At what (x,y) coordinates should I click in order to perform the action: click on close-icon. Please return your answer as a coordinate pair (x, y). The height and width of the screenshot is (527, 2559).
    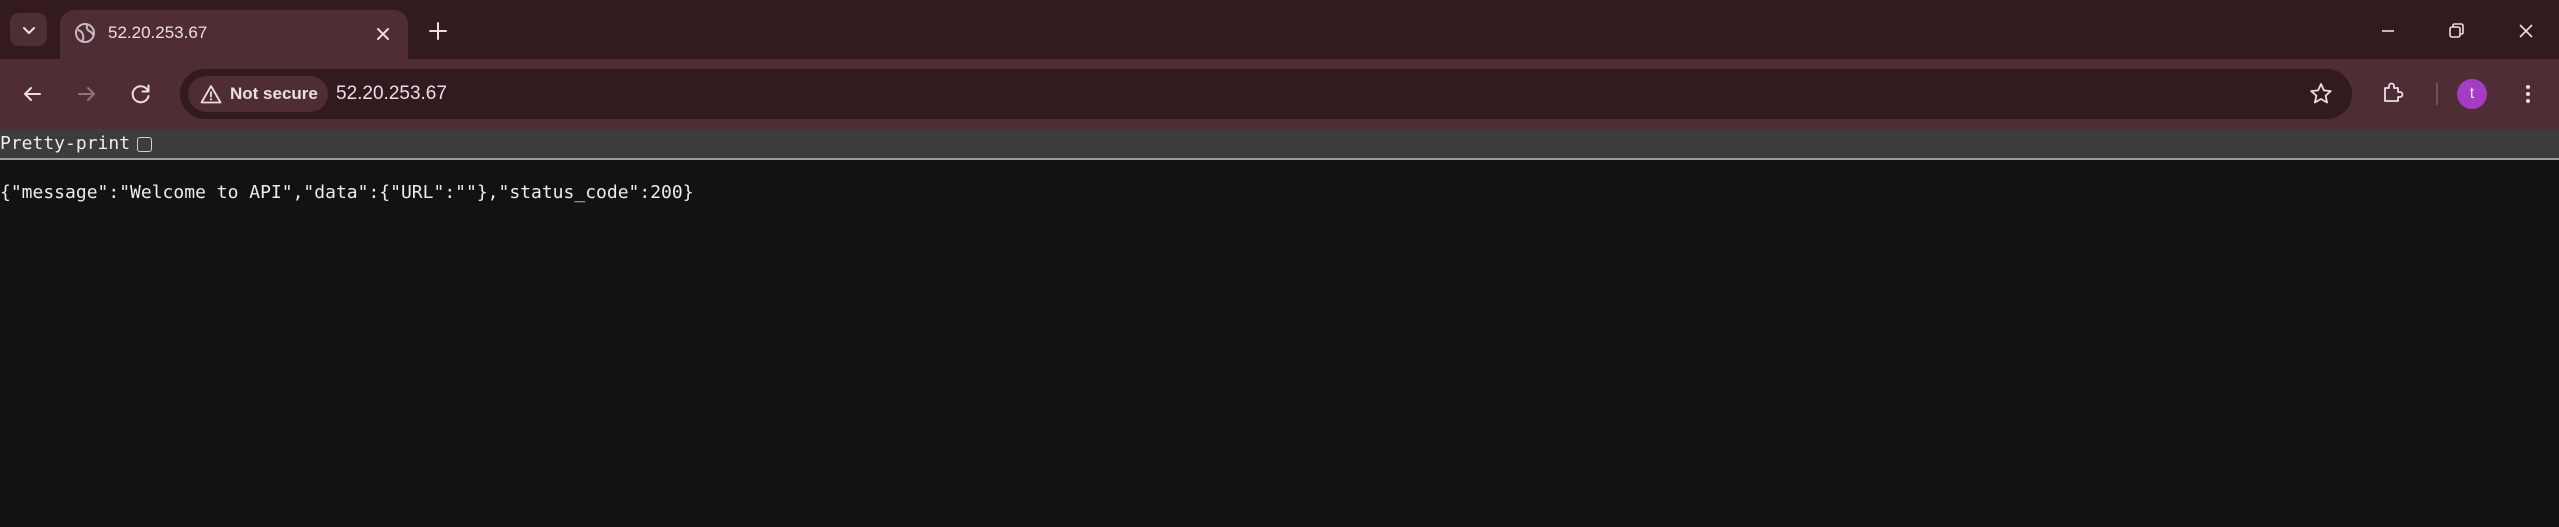
    Looking at the image, I should click on (383, 34).